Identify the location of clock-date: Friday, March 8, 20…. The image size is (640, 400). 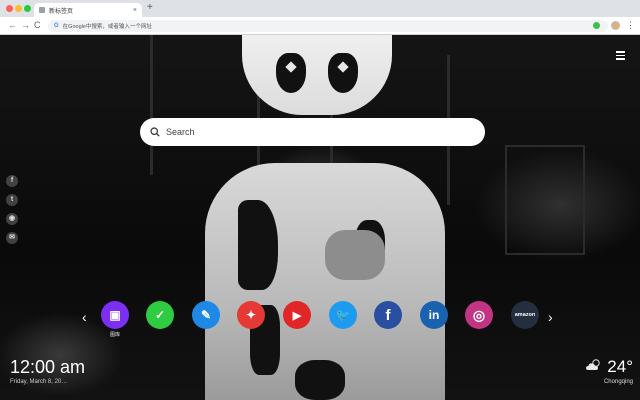
(39, 382).